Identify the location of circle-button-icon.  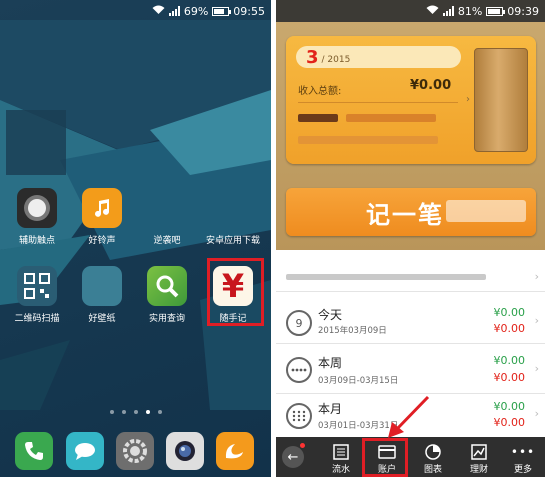
(37, 208).